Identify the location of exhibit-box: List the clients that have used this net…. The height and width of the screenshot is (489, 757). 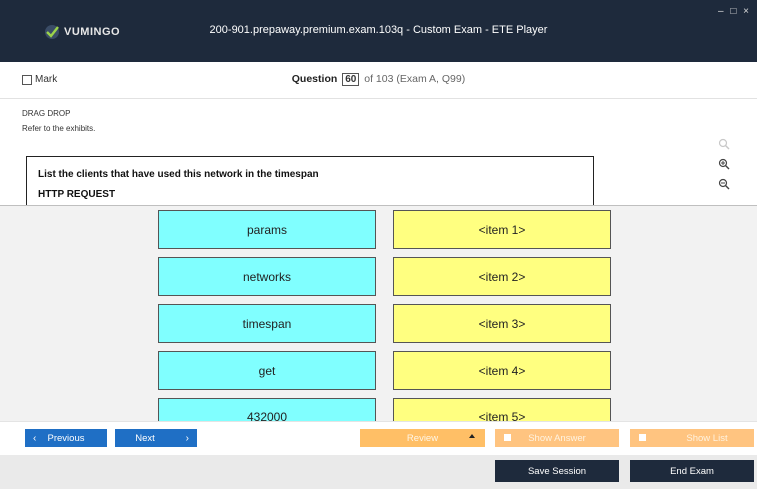
(310, 181).